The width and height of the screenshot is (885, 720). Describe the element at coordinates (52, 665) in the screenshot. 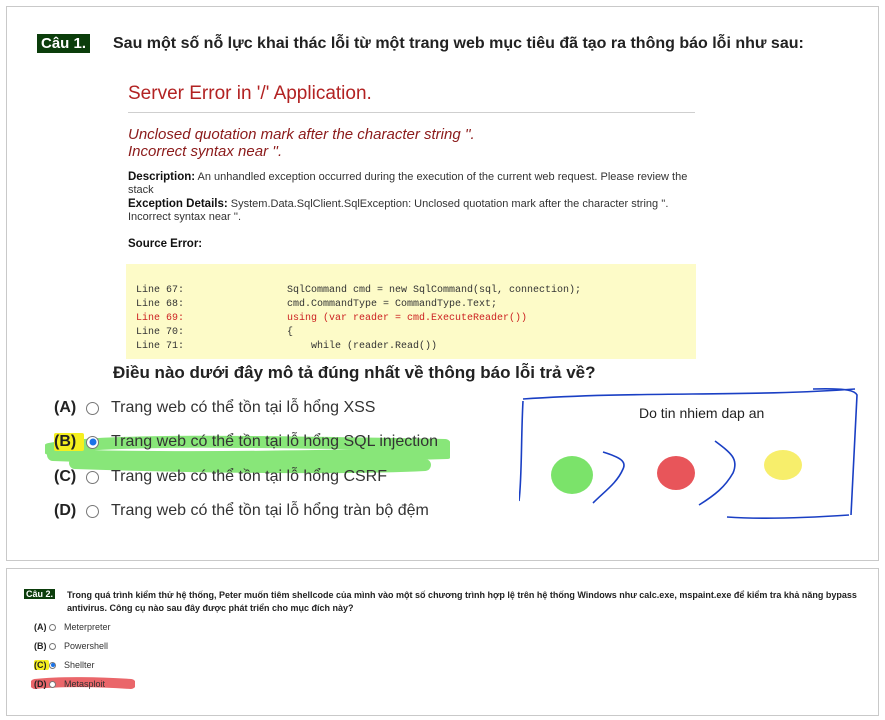

I see `q2-option-c-radio` at that location.